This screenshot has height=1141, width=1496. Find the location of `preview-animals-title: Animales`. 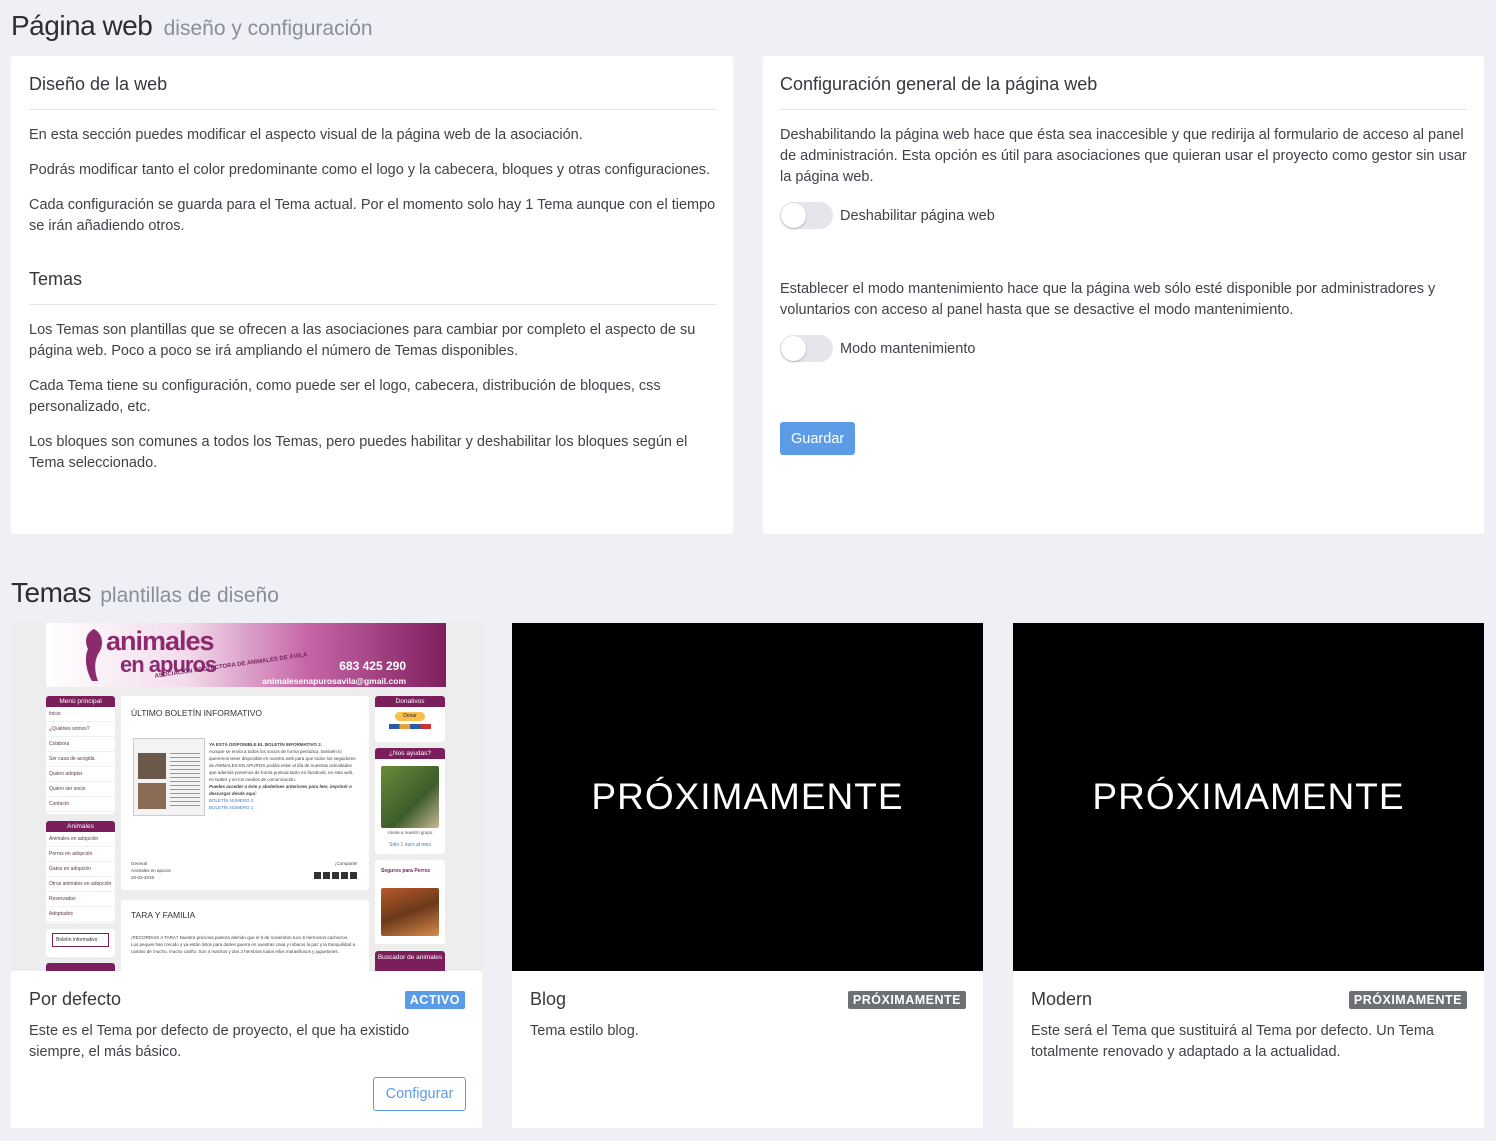

preview-animals-title: Animales is located at coordinates (80, 826).